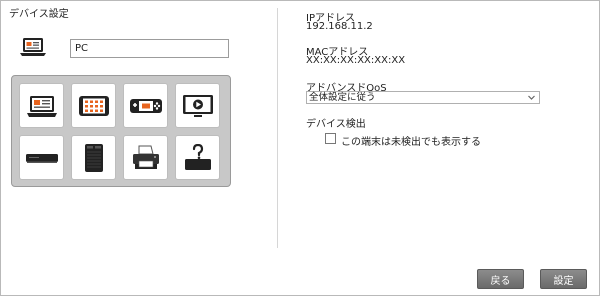 The height and width of the screenshot is (296, 600). Describe the element at coordinates (411, 142) in the screenshot. I see `show-undetected-label: この端末は未検出でも表示する` at that location.